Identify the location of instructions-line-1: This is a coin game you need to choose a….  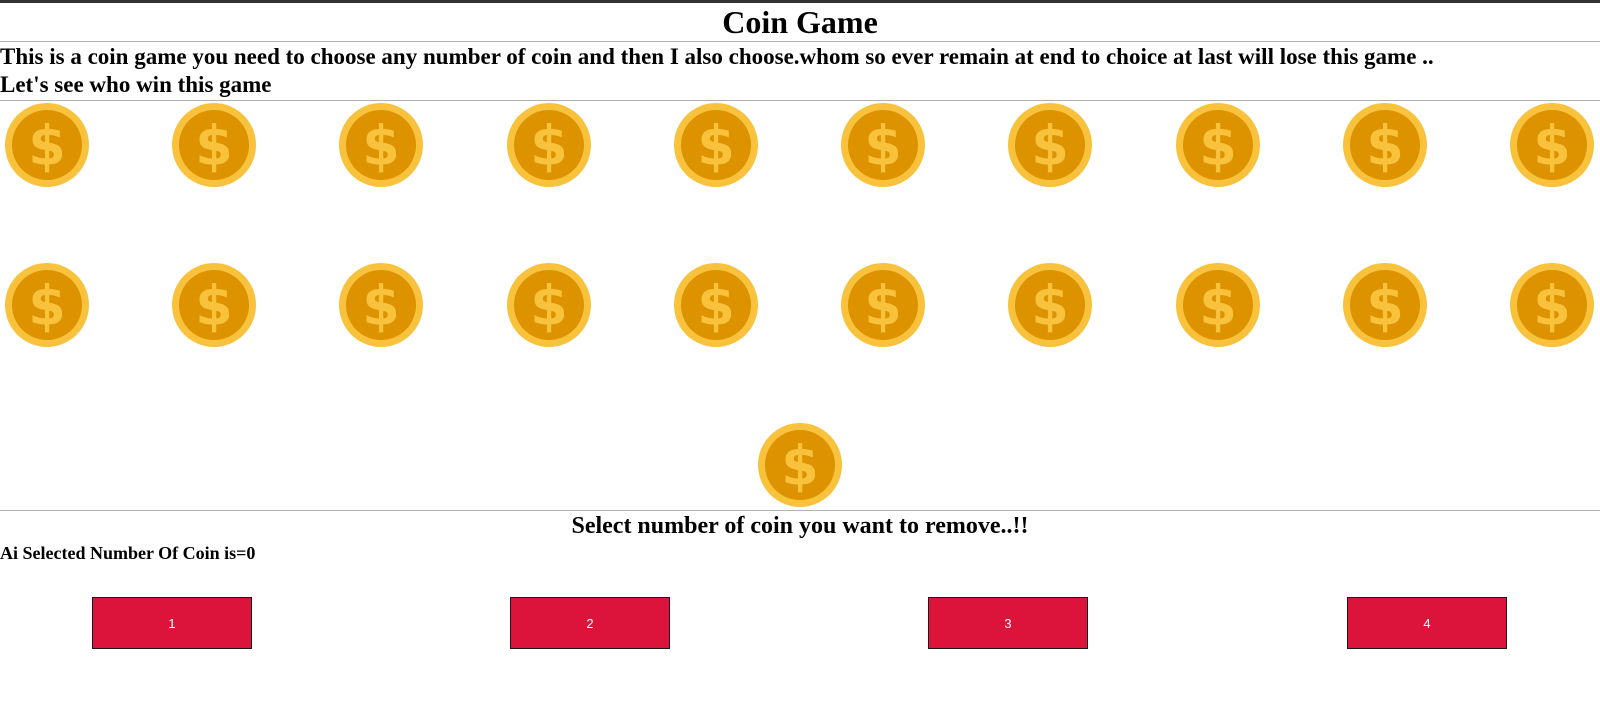
(717, 56).